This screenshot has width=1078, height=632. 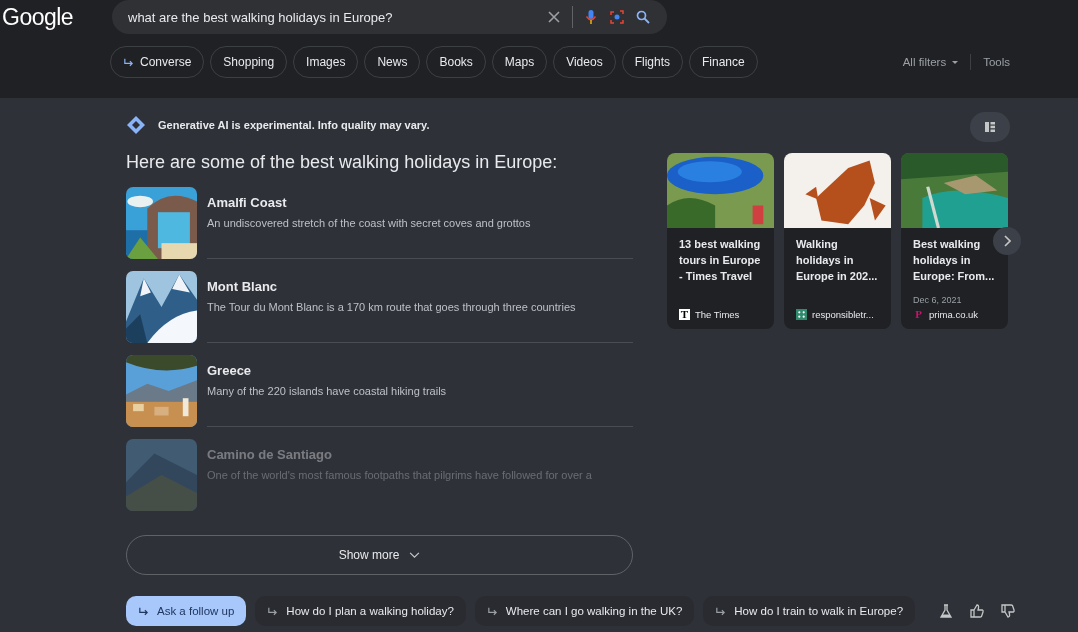 What do you see at coordinates (938, 300) in the screenshot?
I see `source-date: Dec 6, 2021` at bounding box center [938, 300].